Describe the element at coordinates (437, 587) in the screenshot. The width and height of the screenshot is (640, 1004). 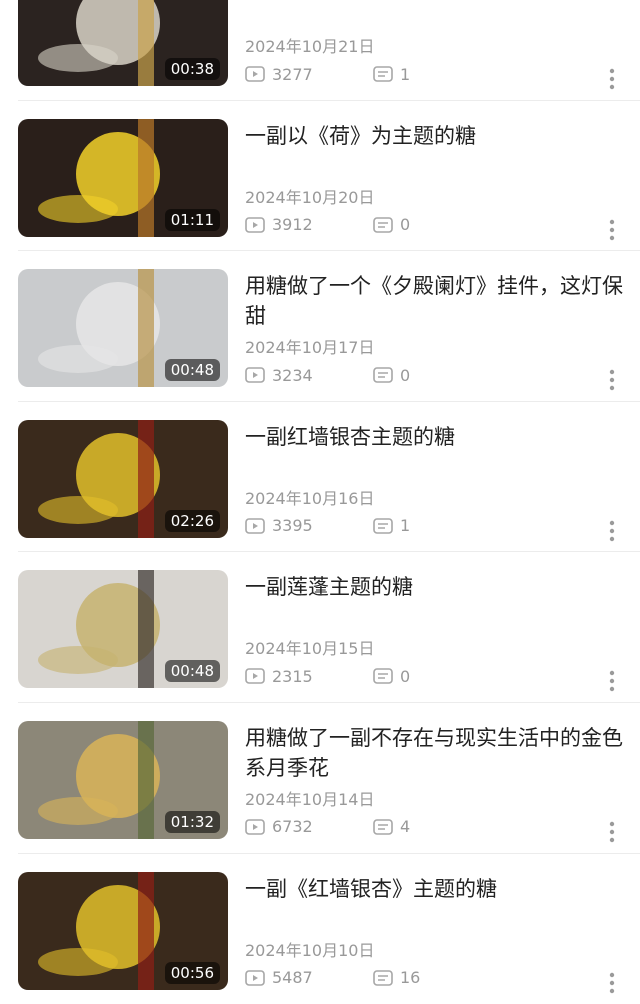
I see `video-title: 一副莲蓬主题的糖` at that location.